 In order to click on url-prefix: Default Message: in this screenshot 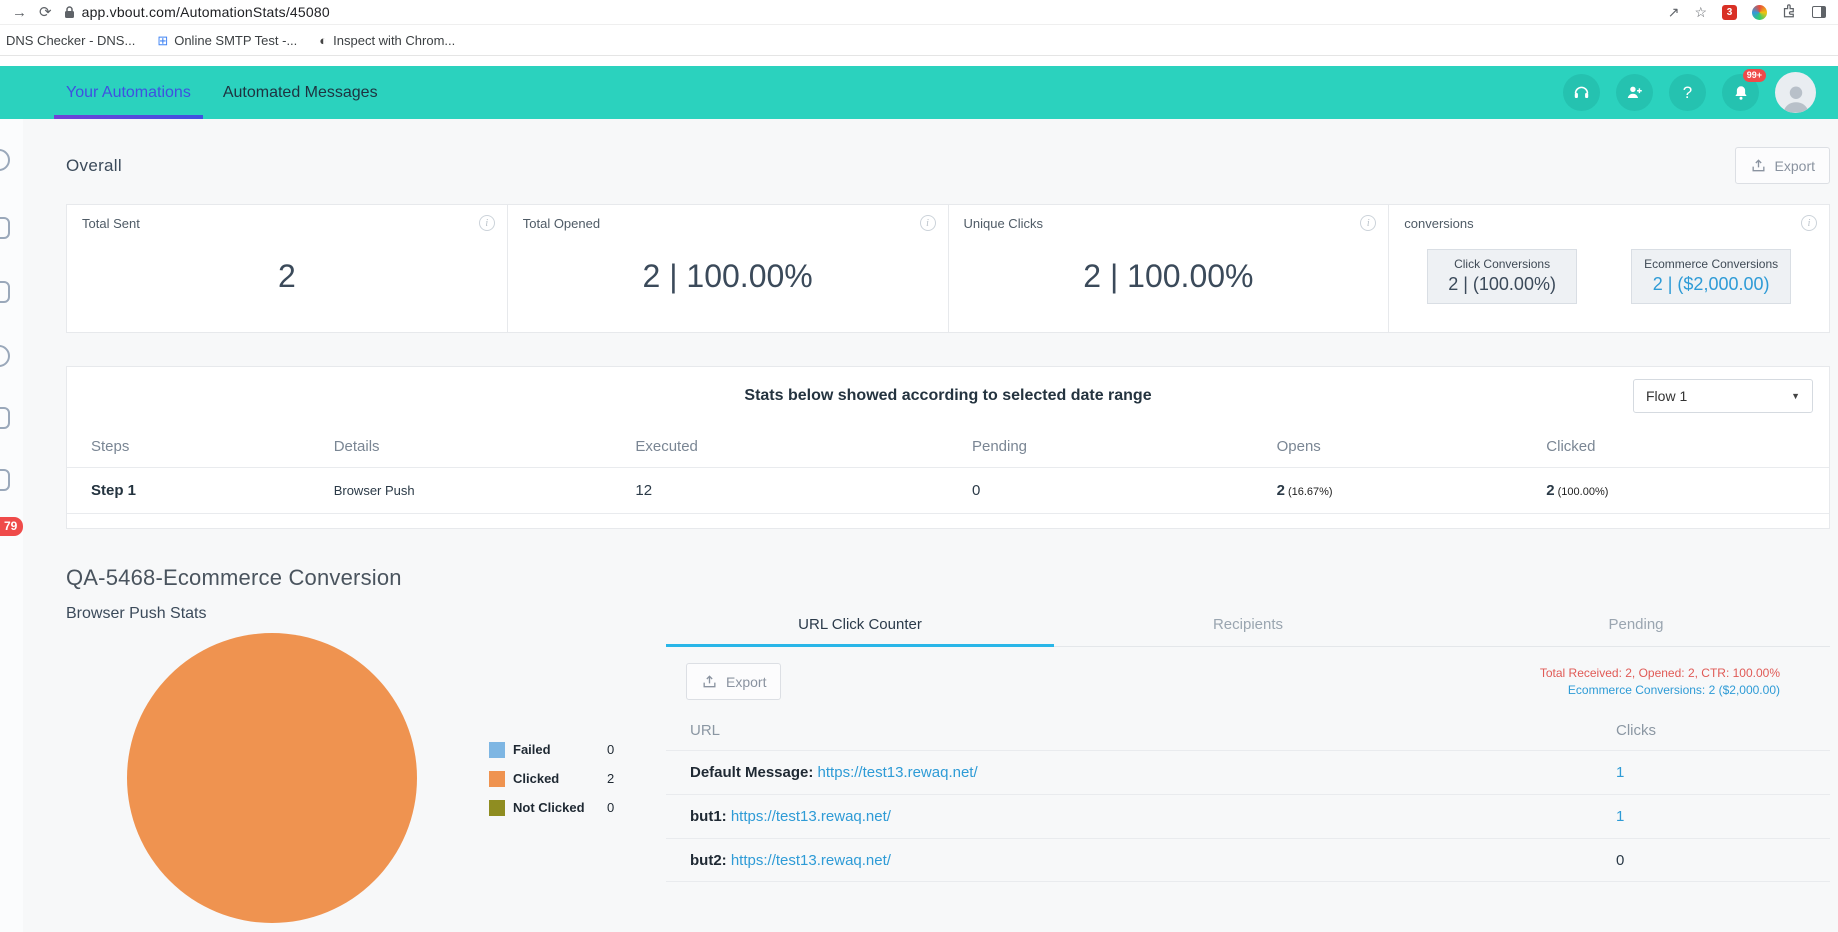, I will do `click(752, 772)`.